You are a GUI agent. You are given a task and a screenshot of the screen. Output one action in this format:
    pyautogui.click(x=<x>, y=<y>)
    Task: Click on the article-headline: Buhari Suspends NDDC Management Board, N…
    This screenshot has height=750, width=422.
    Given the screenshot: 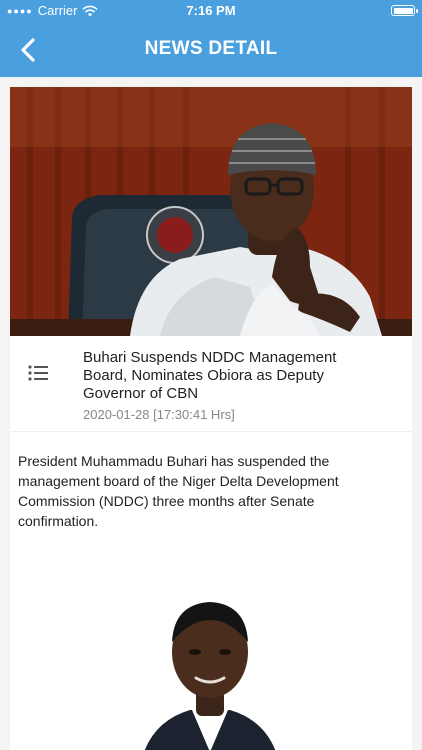 What is the action you would take?
    pyautogui.click(x=210, y=375)
    